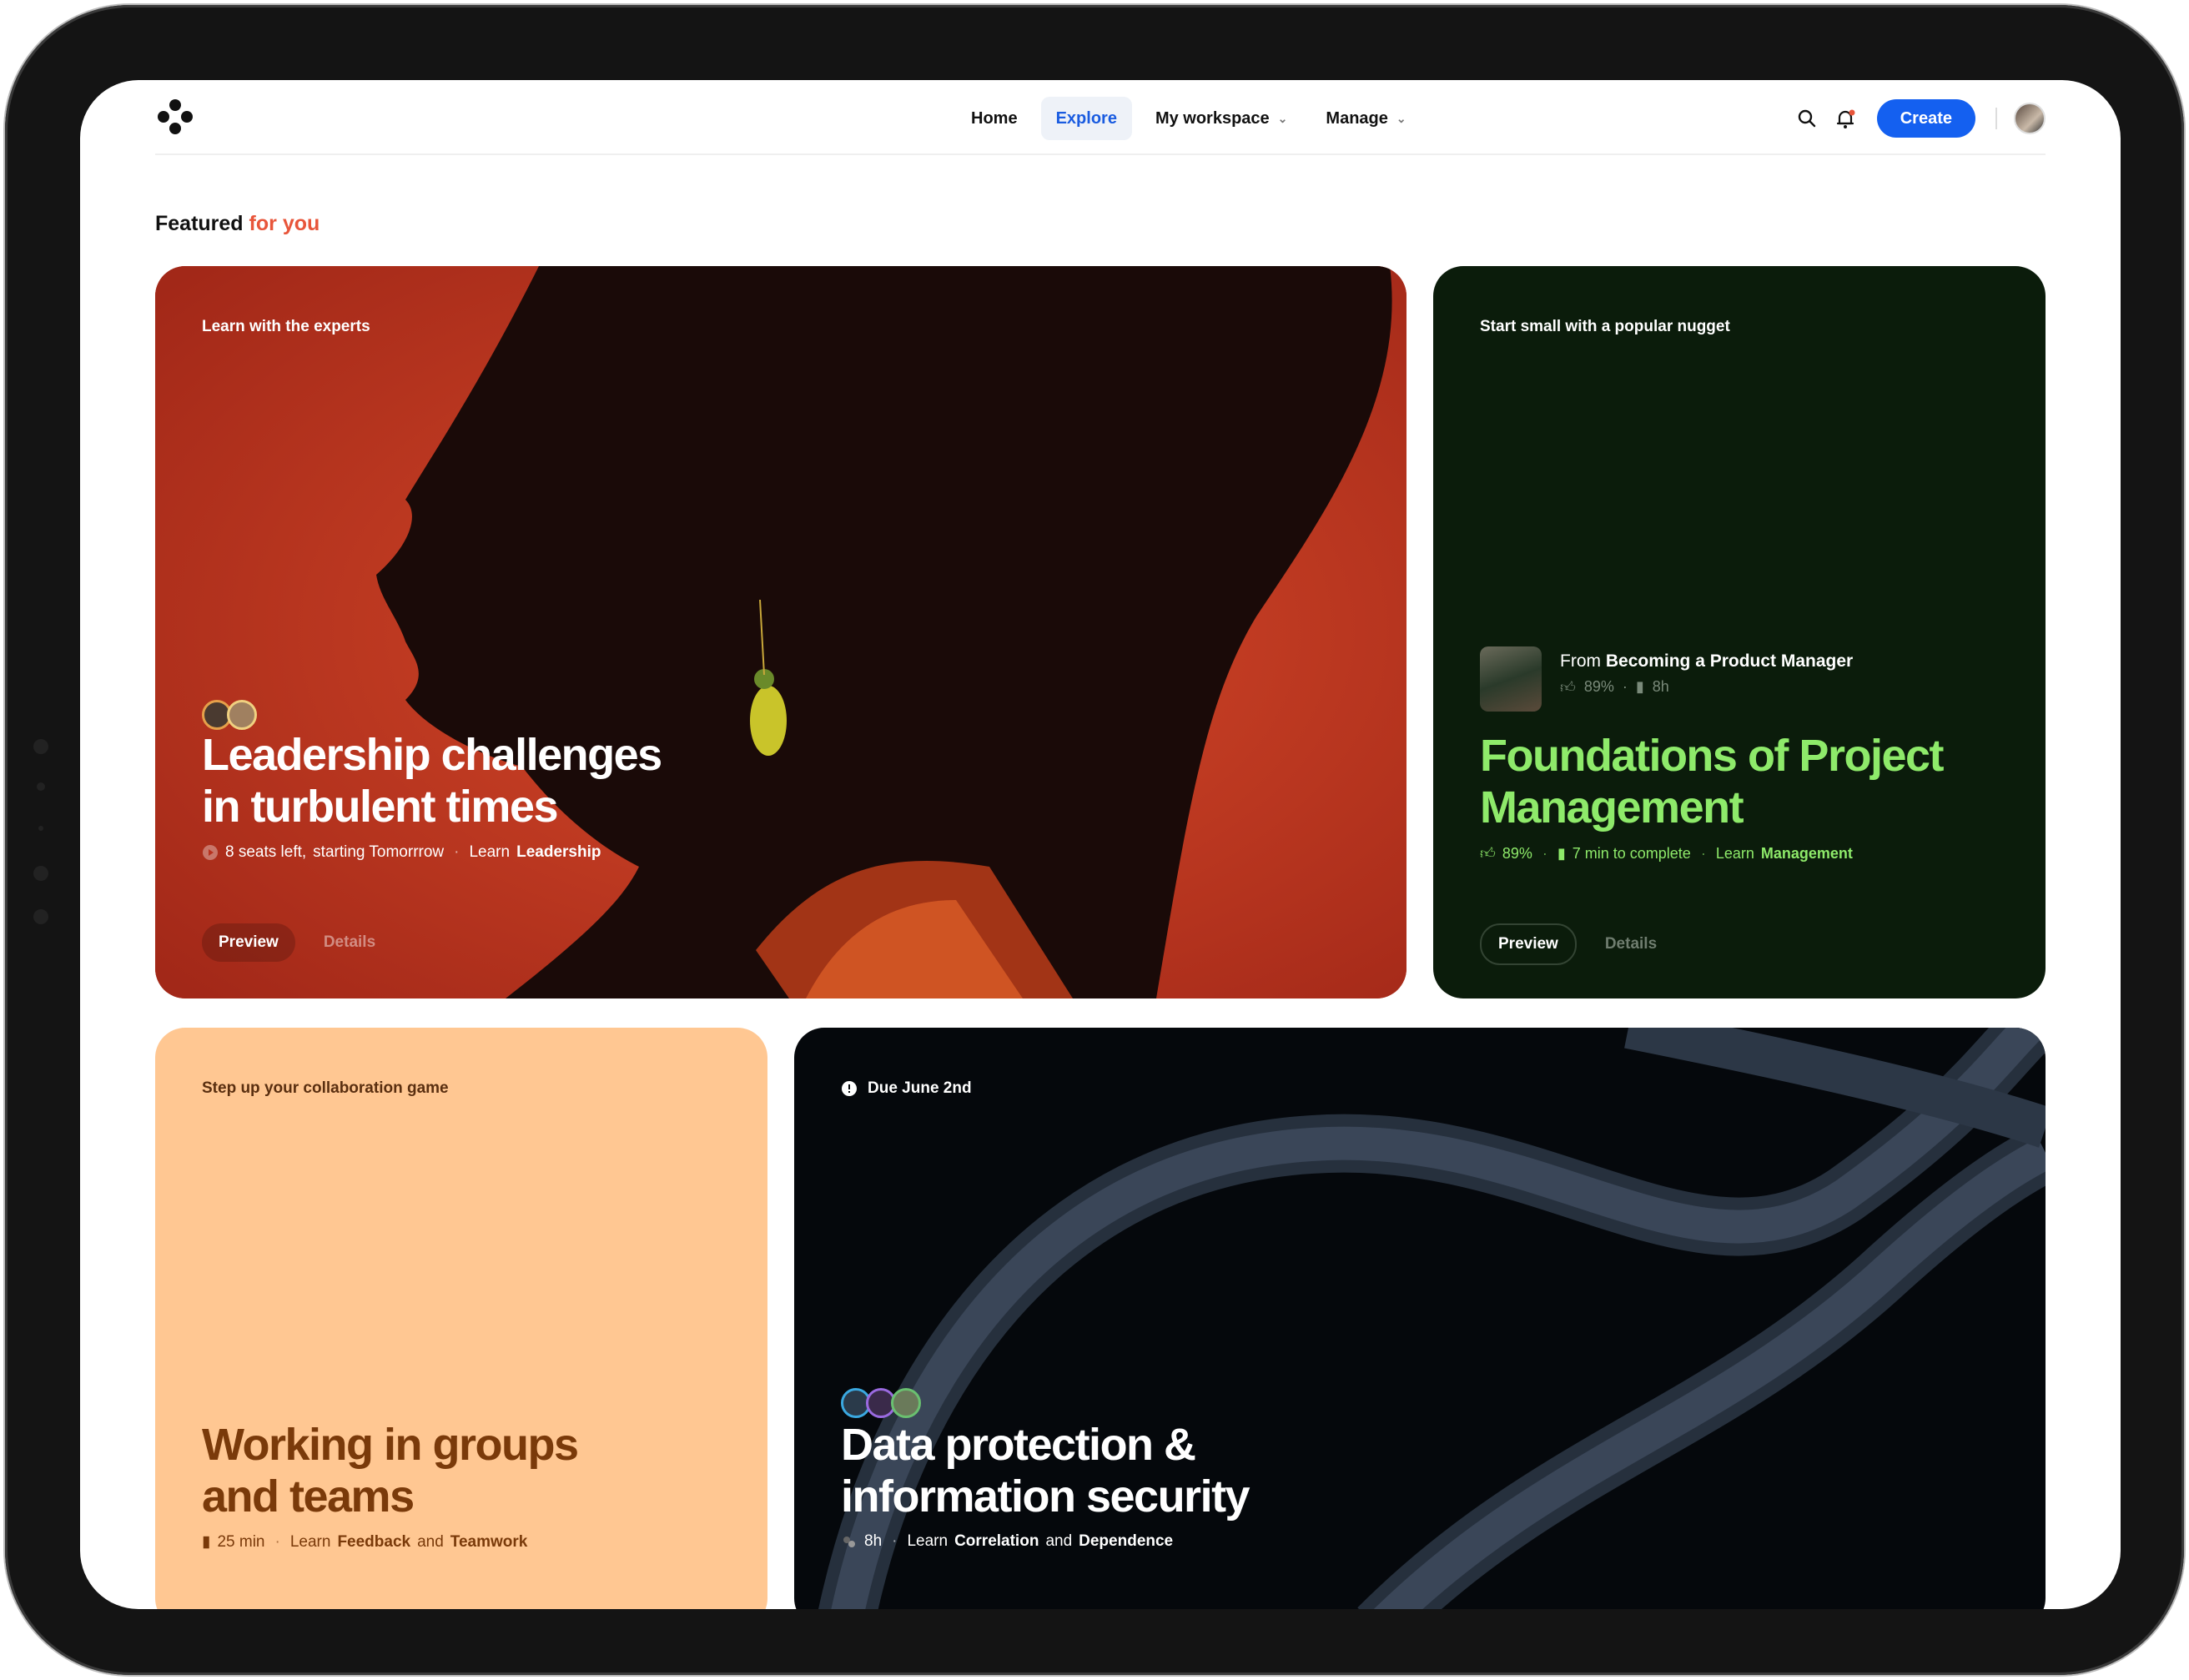  I want to click on card-title: Foundations of Project Management, so click(1712, 781).